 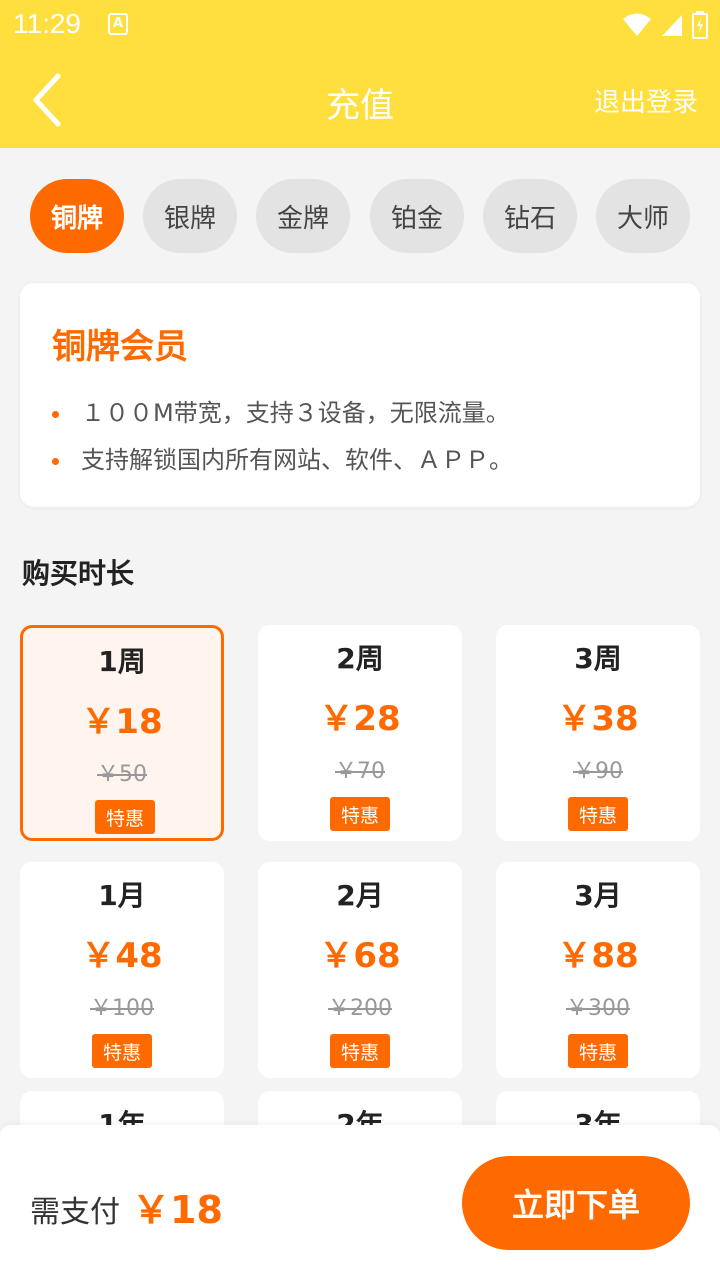 What do you see at coordinates (360, 719) in the screenshot?
I see `plan-price: ￥28` at bounding box center [360, 719].